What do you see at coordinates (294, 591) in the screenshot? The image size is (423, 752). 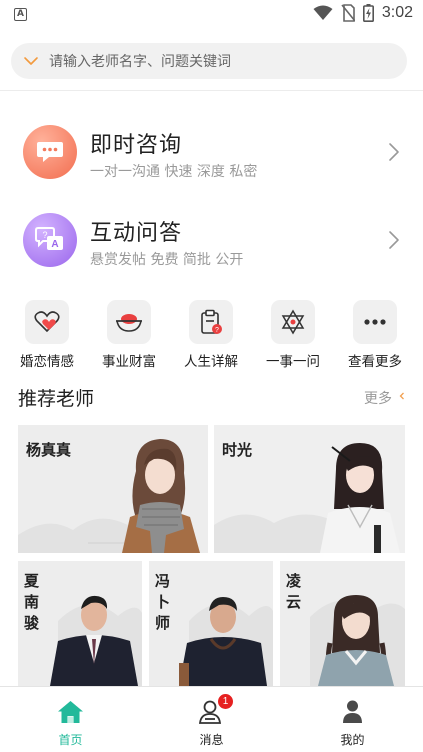 I see `teacher-name: 凌云` at bounding box center [294, 591].